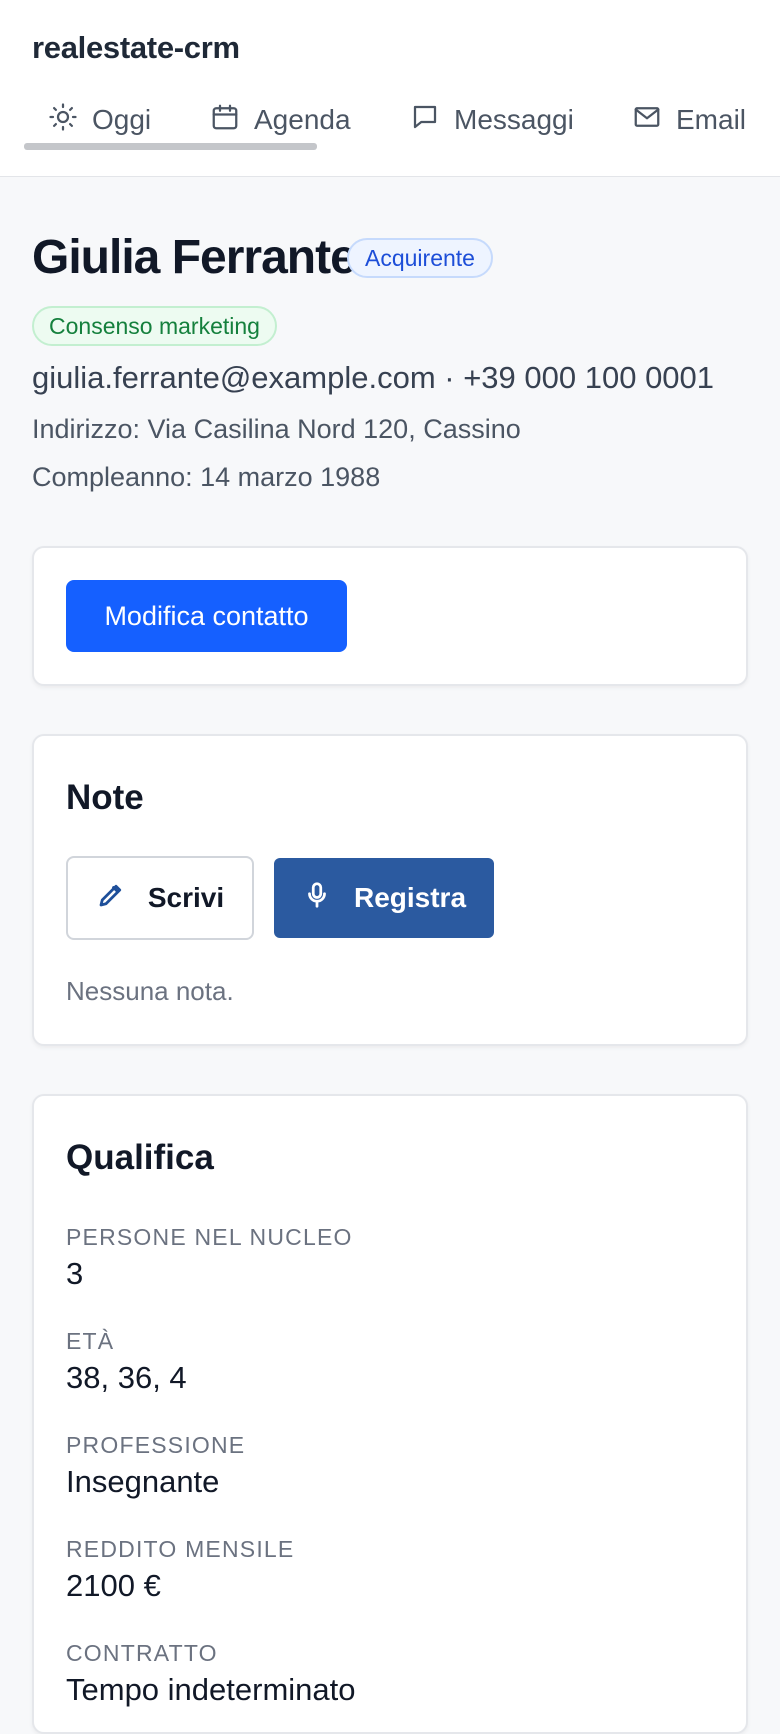 This screenshot has height=1734, width=780. I want to click on consent-badge: Consenso marketing, so click(154, 326).